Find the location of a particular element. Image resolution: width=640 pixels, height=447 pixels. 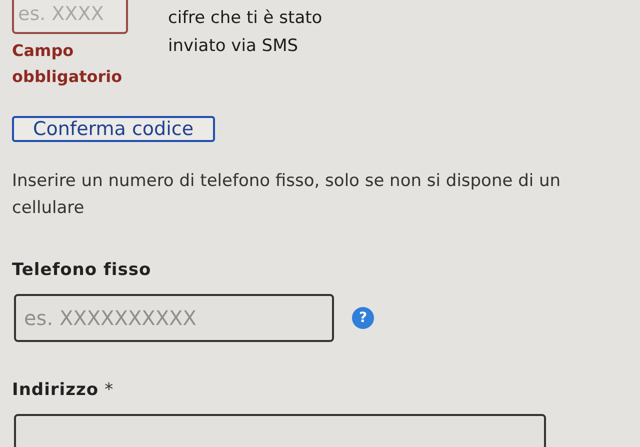

code-input-field: es. XXXX is located at coordinates (70, 17).